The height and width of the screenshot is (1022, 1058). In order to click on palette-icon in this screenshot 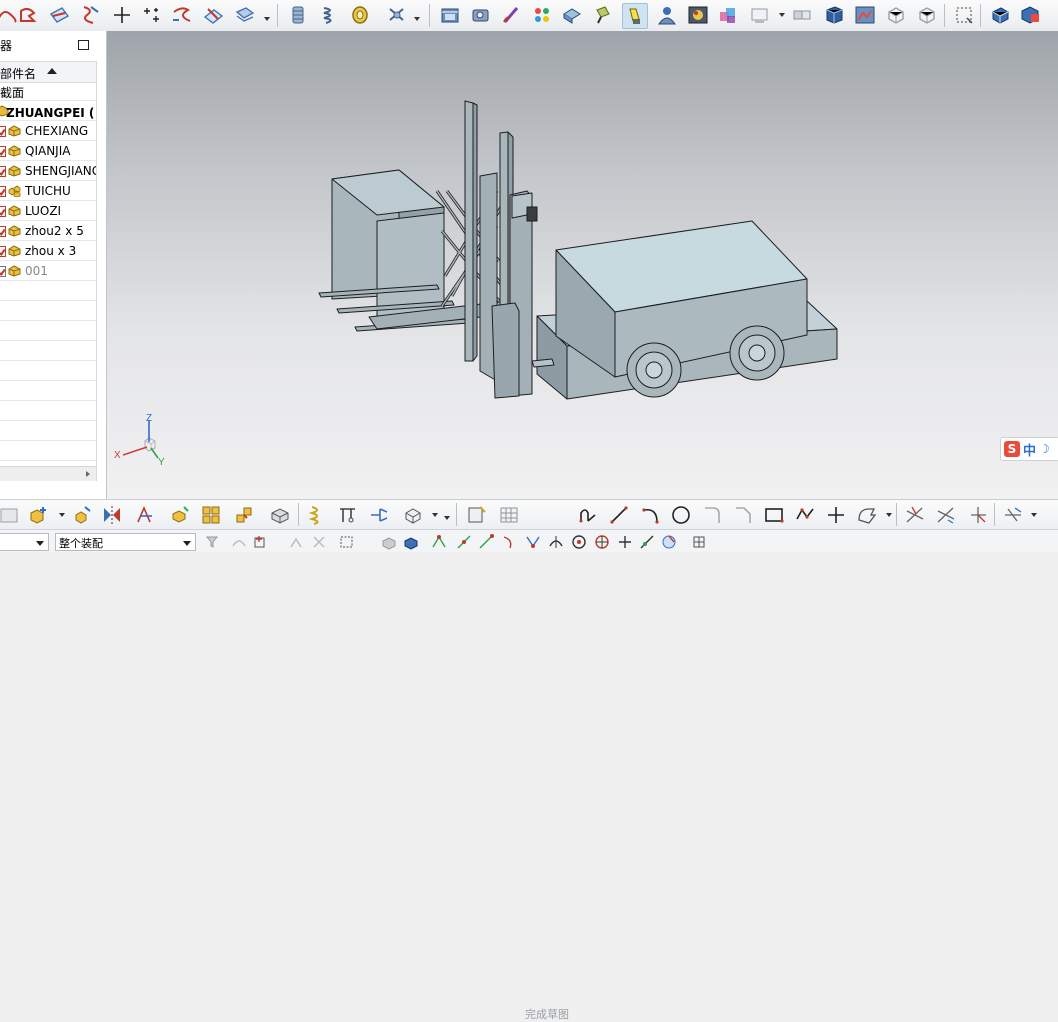, I will do `click(542, 15)`.